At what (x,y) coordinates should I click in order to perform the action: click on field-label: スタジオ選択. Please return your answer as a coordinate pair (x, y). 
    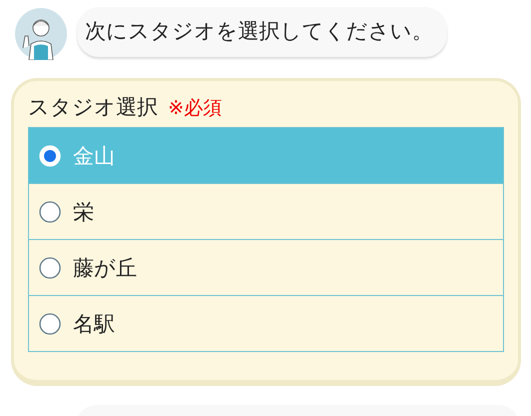
    Looking at the image, I should click on (93, 107).